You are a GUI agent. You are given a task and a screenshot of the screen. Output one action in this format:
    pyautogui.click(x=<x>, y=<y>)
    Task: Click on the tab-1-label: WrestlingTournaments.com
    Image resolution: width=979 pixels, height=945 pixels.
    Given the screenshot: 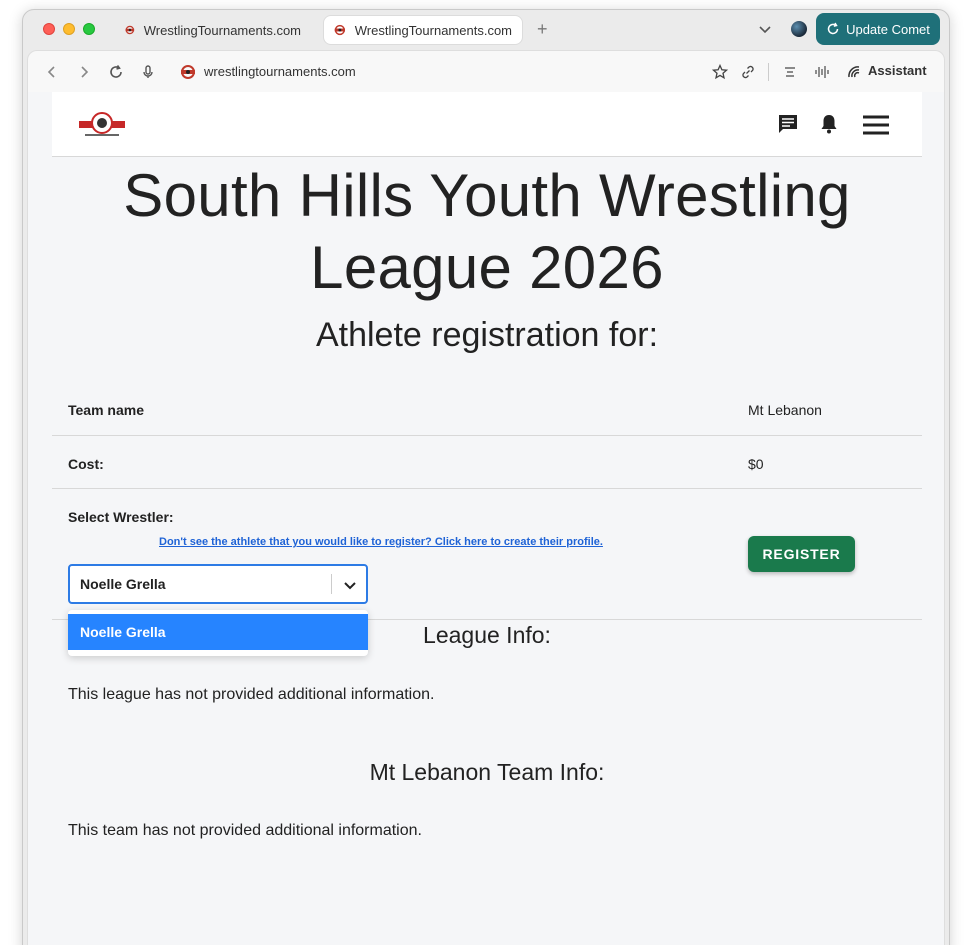 What is the action you would take?
    pyautogui.click(x=222, y=30)
    